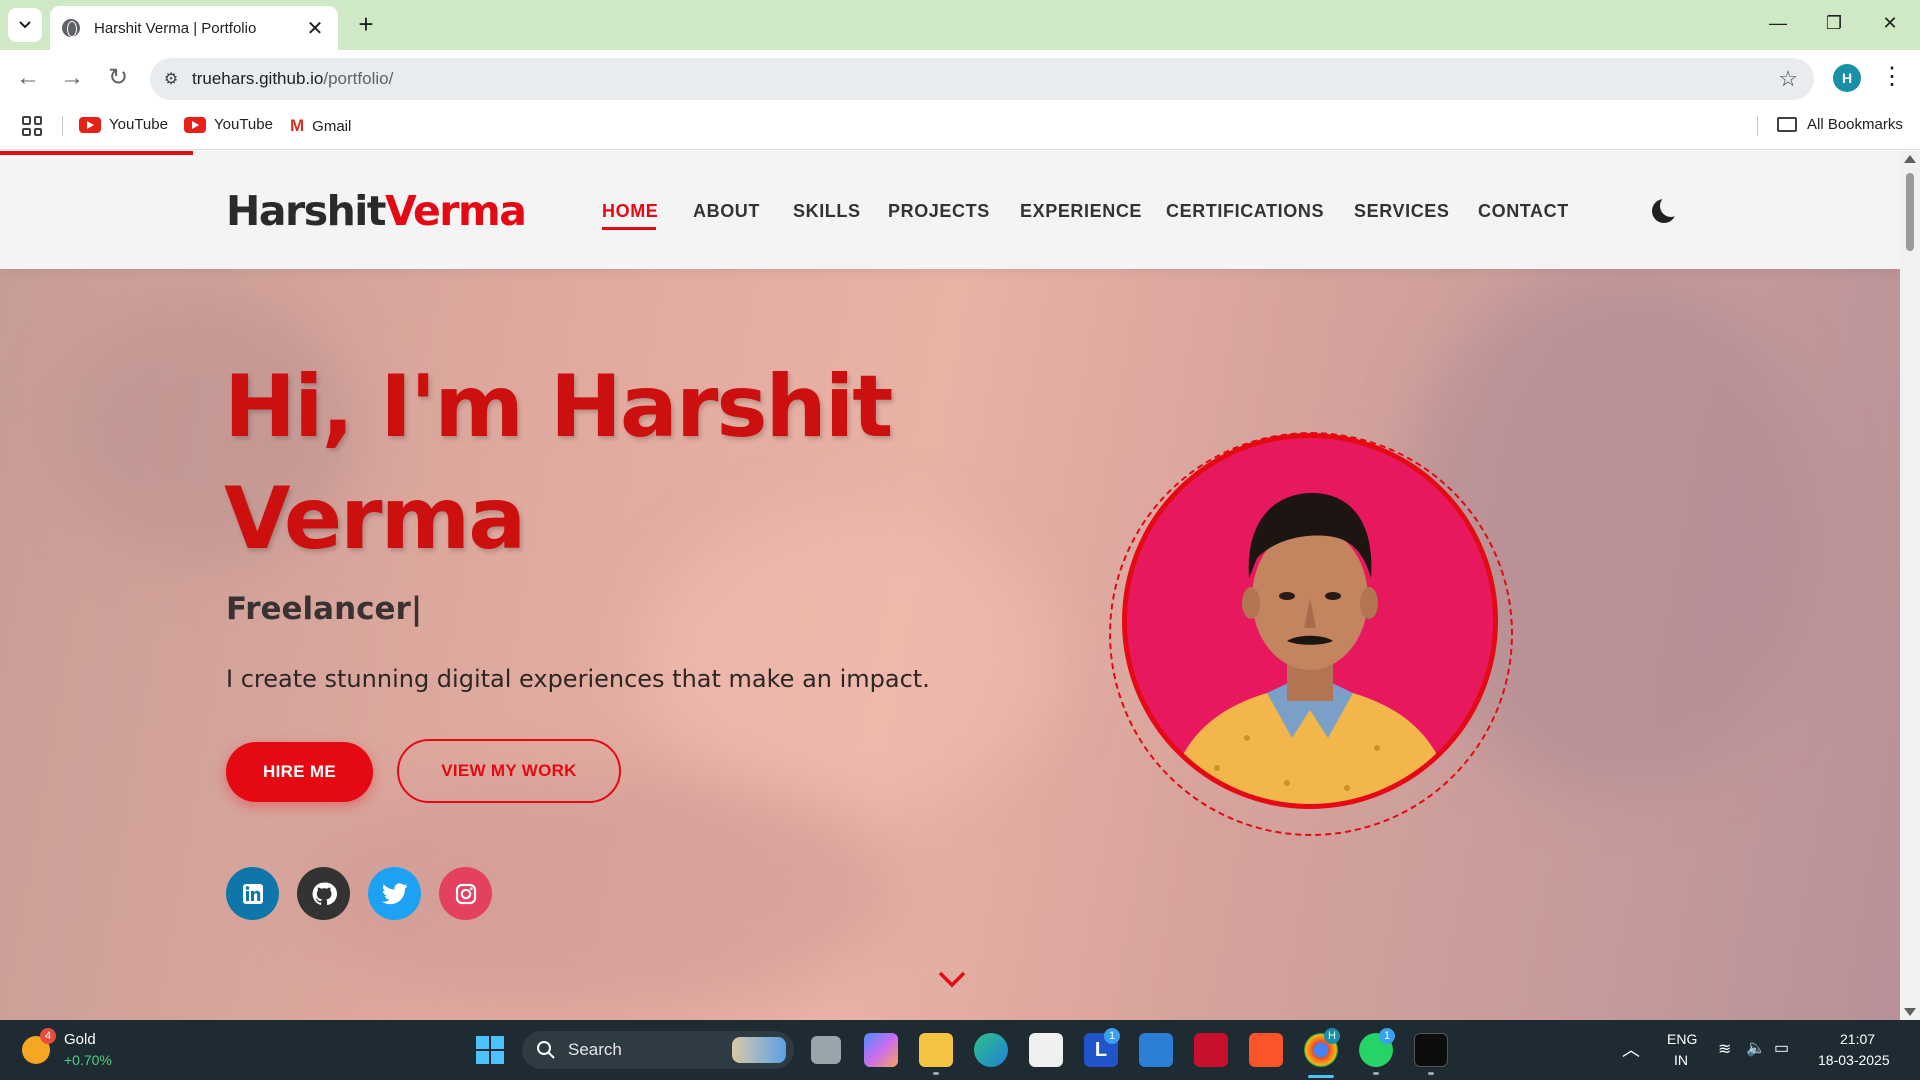  I want to click on bookmark-gmail: M Gmail, so click(320, 126).